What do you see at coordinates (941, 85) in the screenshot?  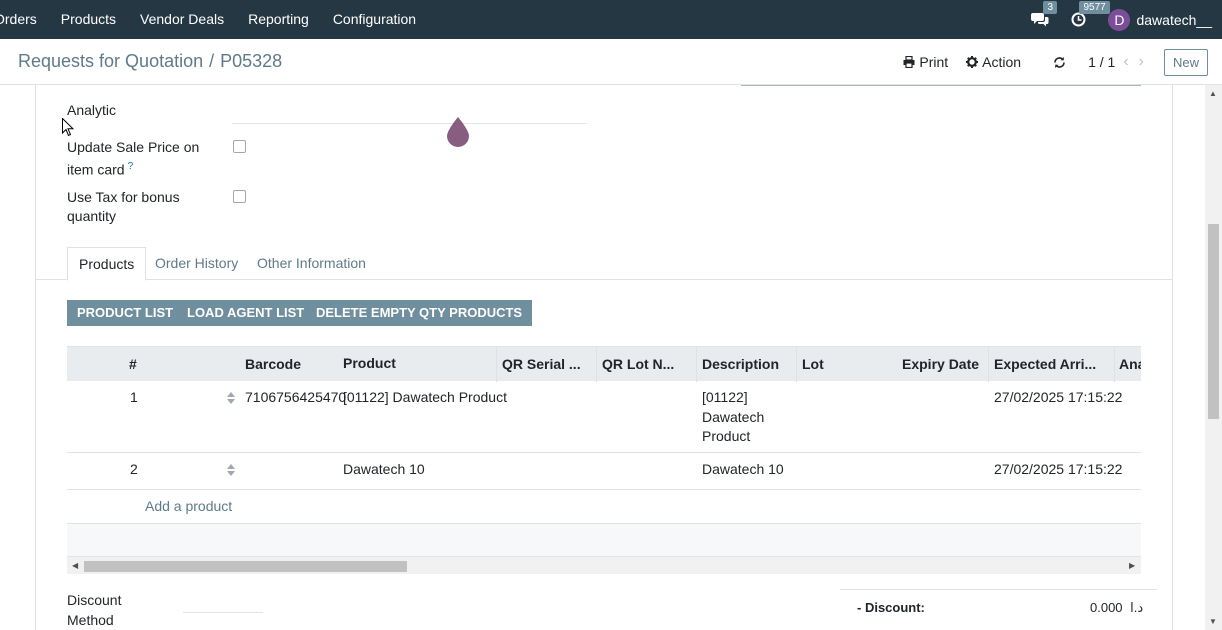 I see `field-underline` at bounding box center [941, 85].